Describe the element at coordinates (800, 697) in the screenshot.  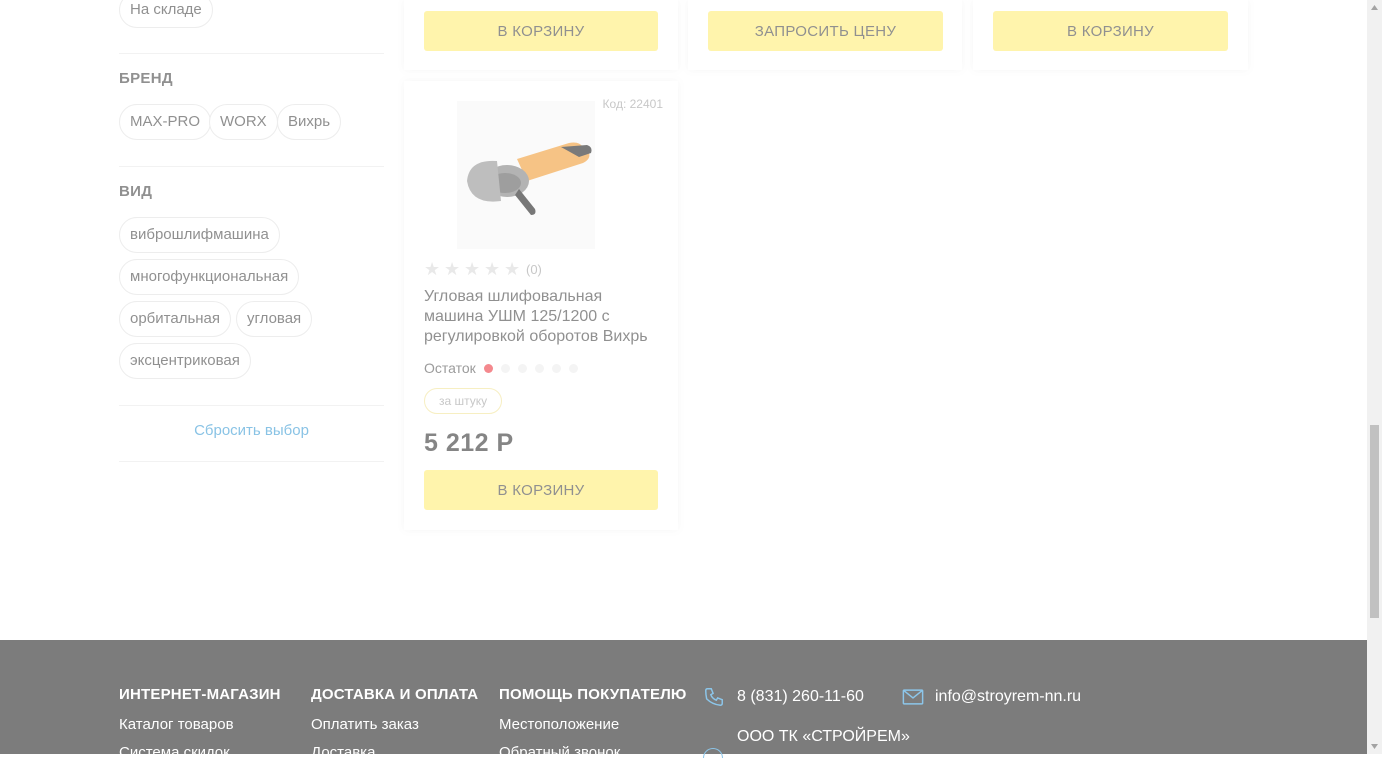
I see `footer-phone: 8 (831) 260-11-60` at that location.